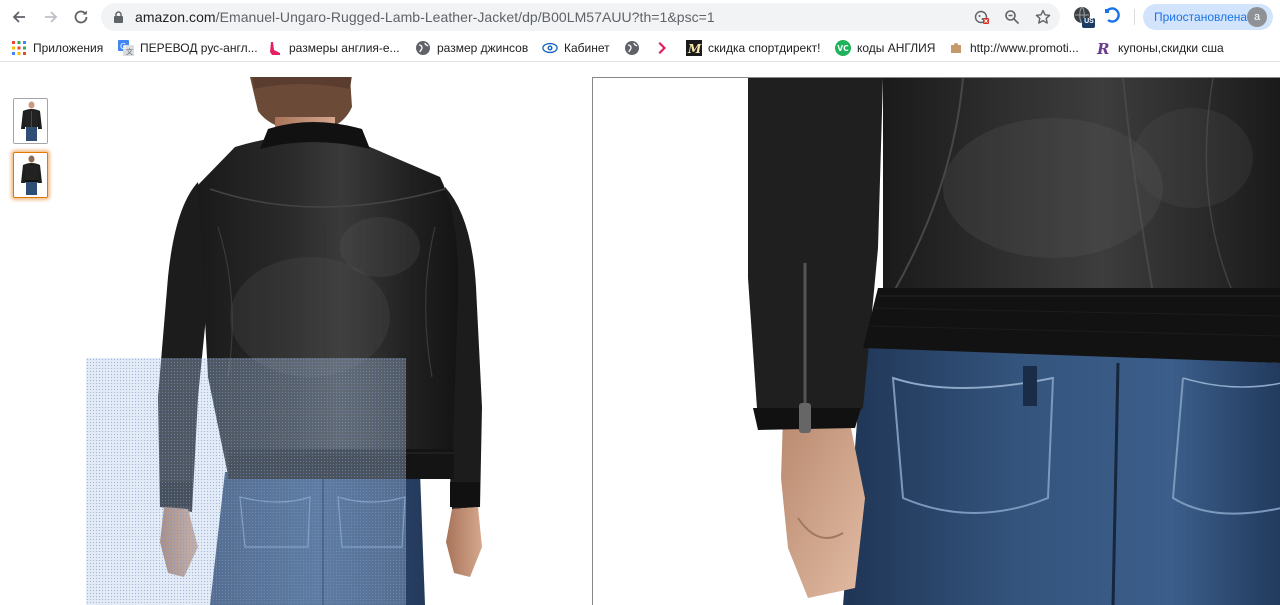  Describe the element at coordinates (68, 48) in the screenshot. I see `bookmark-label: Приложения` at that location.